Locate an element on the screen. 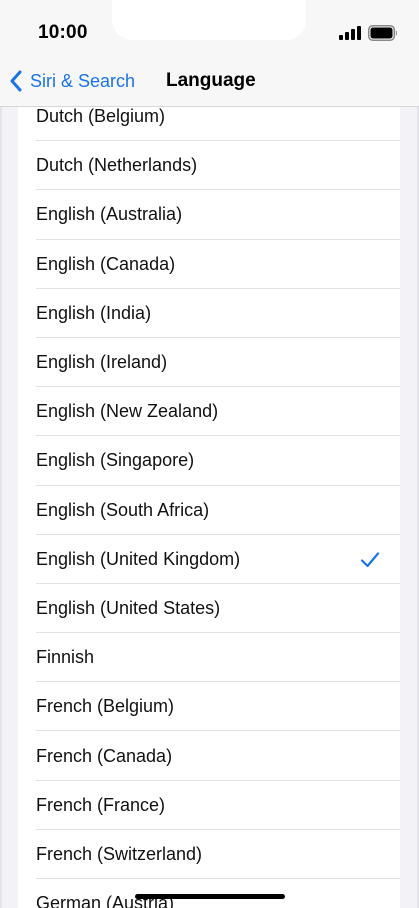  notch is located at coordinates (209, 20).